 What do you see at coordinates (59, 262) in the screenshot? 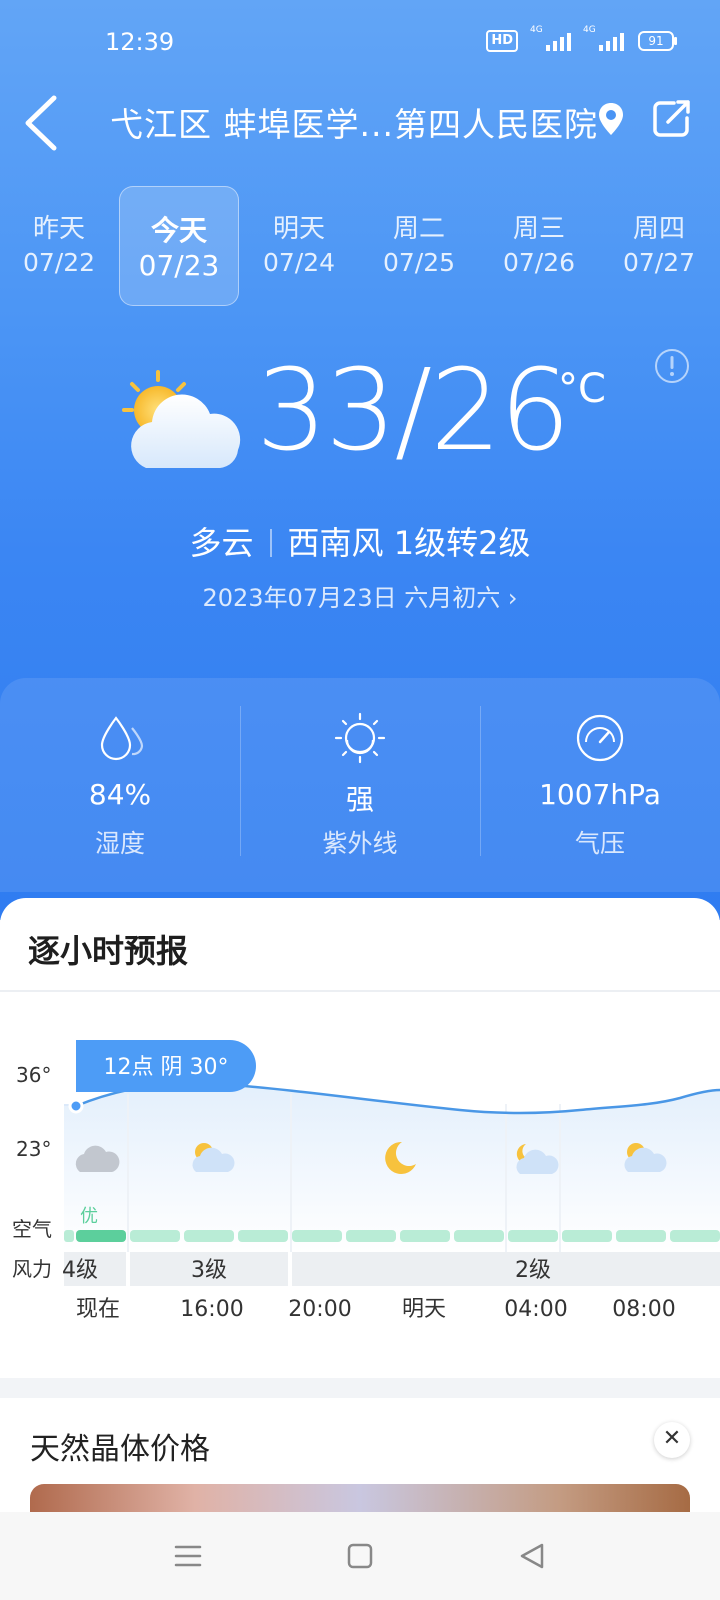
I see `date-tab-date: 07/22` at bounding box center [59, 262].